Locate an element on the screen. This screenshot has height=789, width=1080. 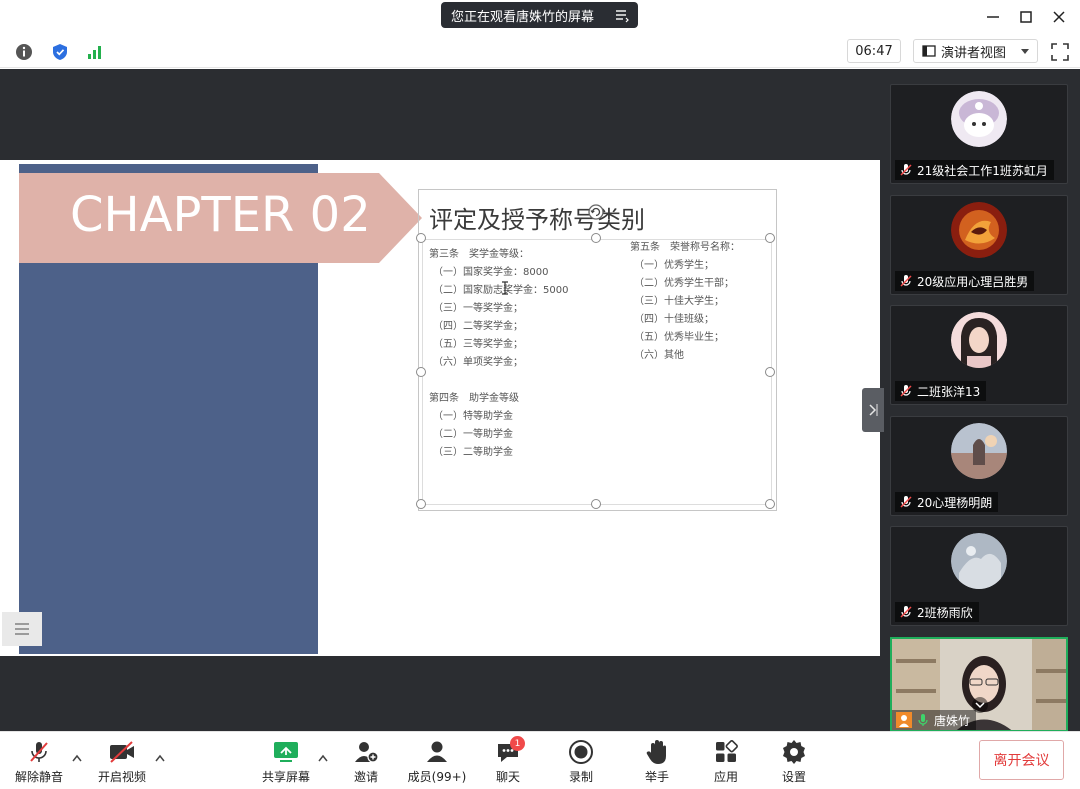
record-icon is located at coordinates (581, 752).